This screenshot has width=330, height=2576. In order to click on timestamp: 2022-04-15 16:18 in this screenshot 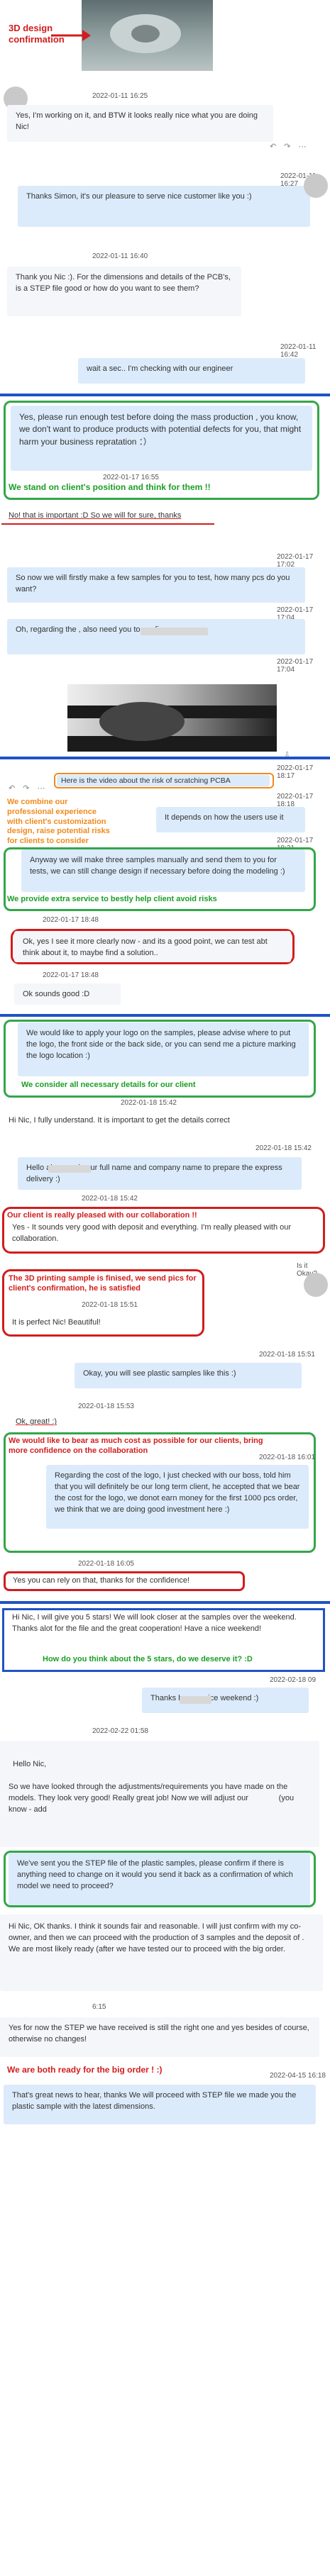, I will do `click(298, 2076)`.